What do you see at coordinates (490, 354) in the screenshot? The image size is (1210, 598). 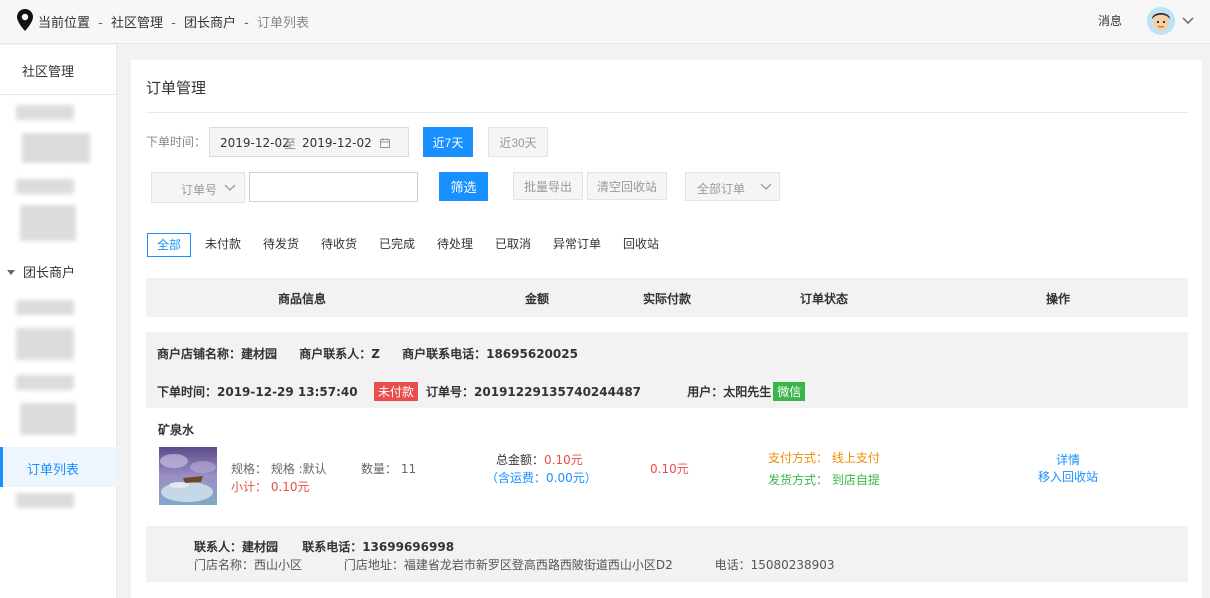 I see `shop-phone: 商户联系电话：18695620025` at bounding box center [490, 354].